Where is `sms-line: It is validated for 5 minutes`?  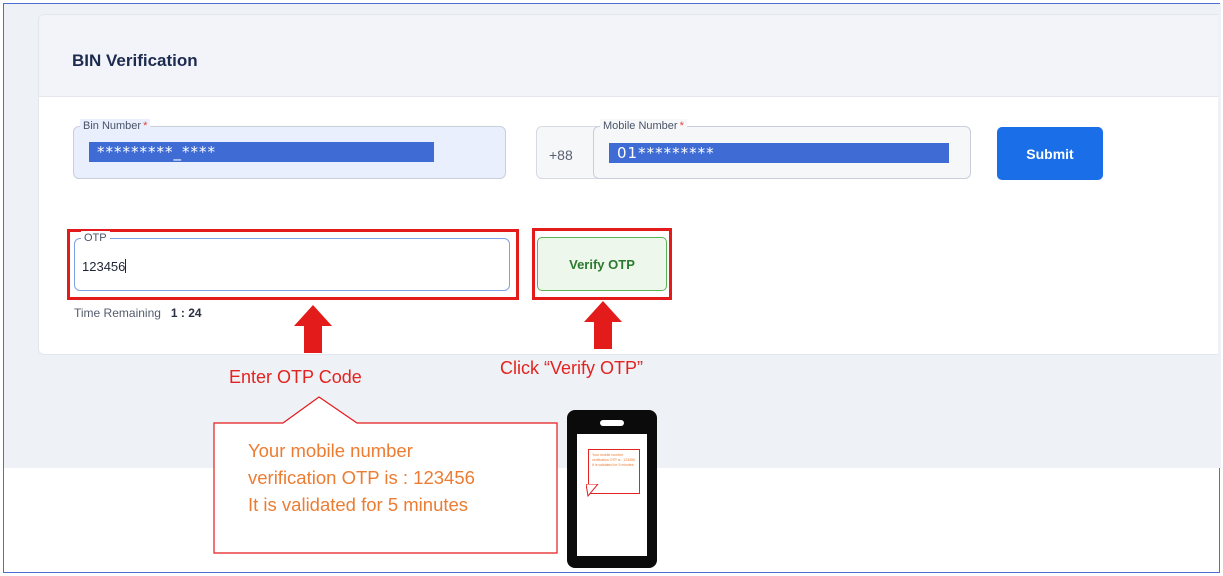
sms-line: It is validated for 5 minutes is located at coordinates (358, 504).